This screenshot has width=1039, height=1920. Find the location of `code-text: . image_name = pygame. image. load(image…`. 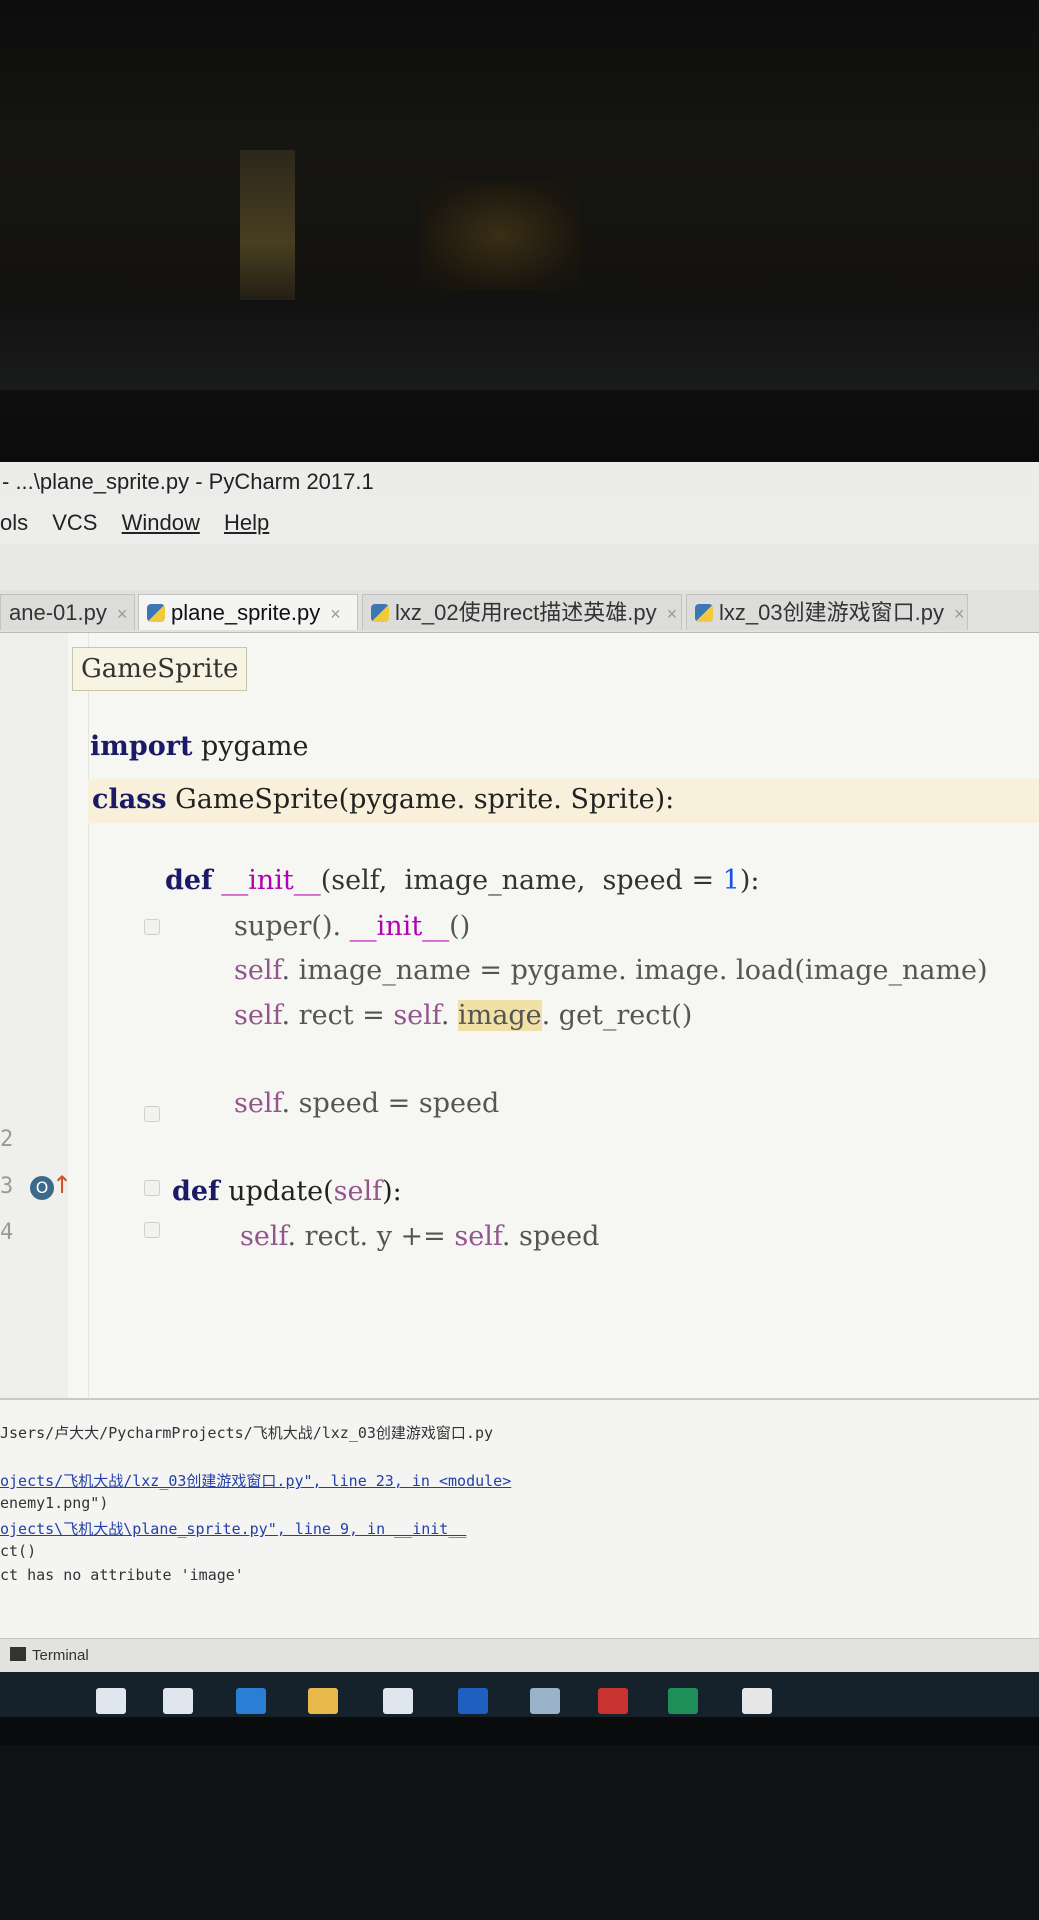

code-text: . image_name = pygame. image. load(image… is located at coordinates (634, 970).